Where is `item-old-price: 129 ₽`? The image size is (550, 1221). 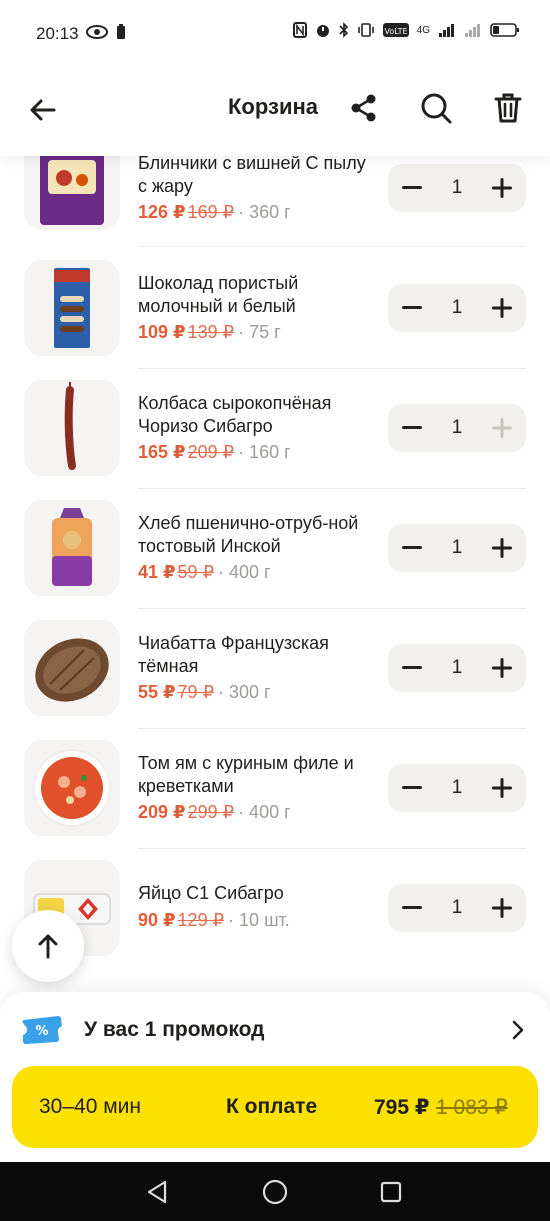 item-old-price: 129 ₽ is located at coordinates (201, 920).